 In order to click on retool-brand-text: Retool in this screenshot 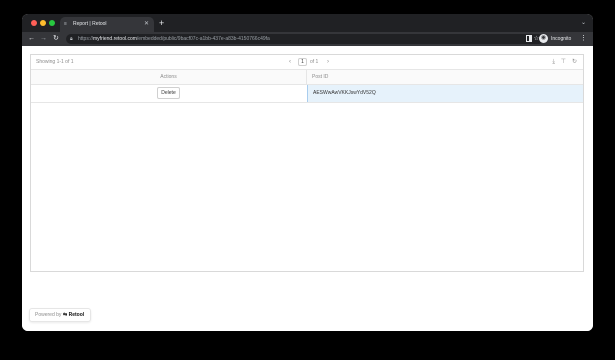, I will do `click(76, 315)`.